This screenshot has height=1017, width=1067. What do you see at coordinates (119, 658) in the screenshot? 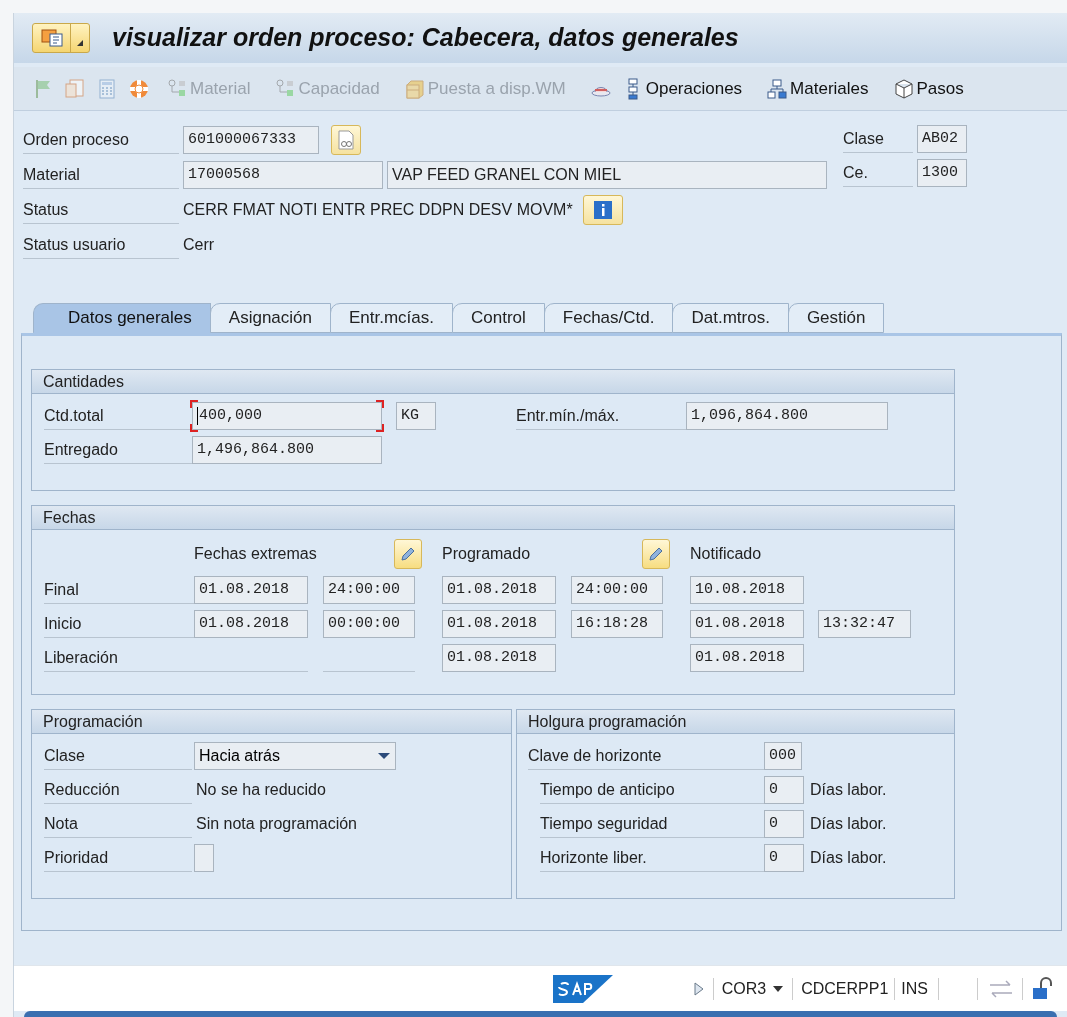
I see `field-label: Liberación` at bounding box center [119, 658].